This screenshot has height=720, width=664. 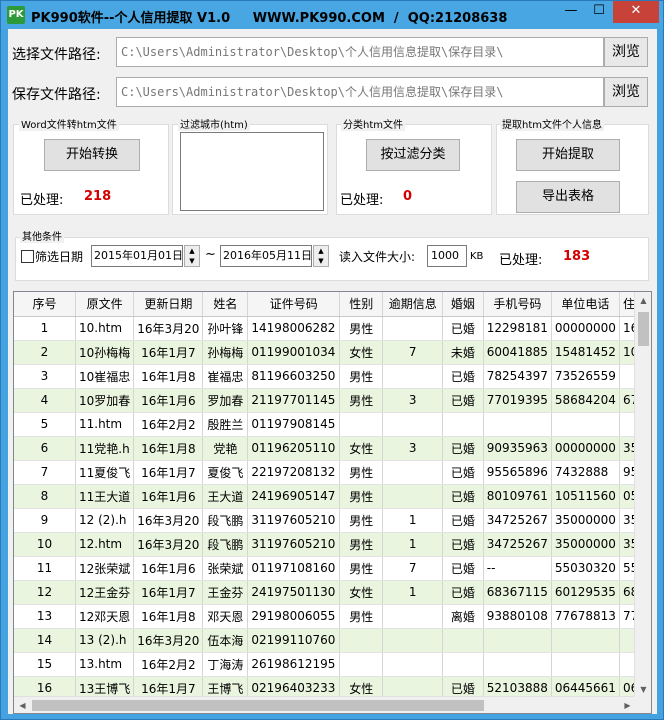 I want to click on source-browse-button: 浏览, so click(x=626, y=52).